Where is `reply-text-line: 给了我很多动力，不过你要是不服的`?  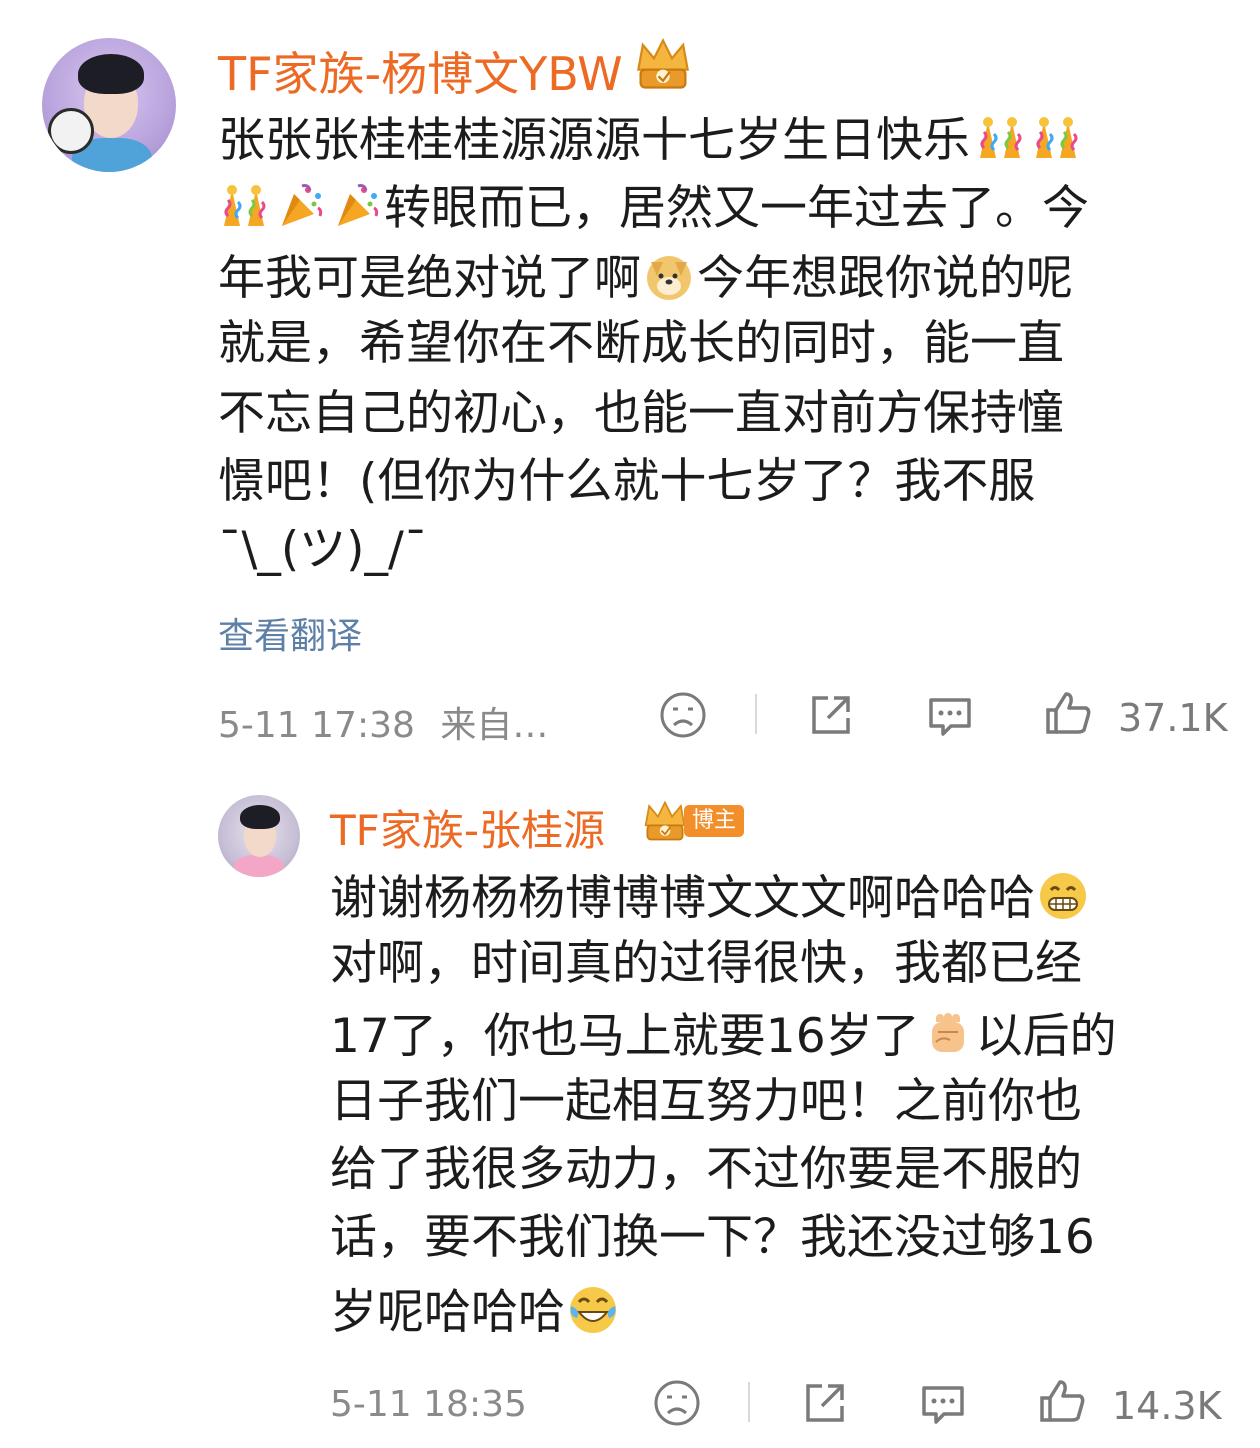 reply-text-line: 给了我很多动力，不过你要是不服的 is located at coordinates (706, 1169).